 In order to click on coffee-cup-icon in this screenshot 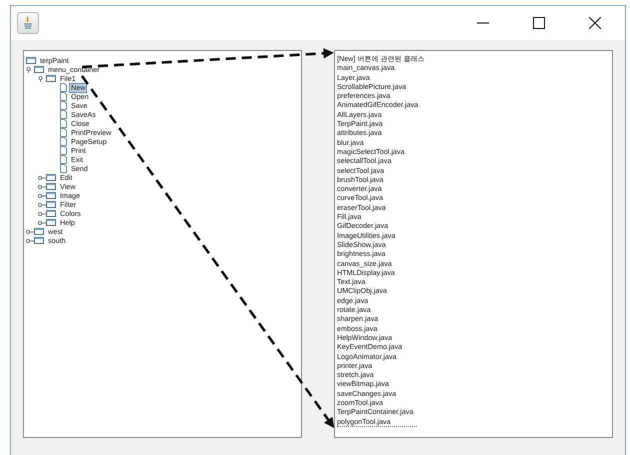, I will do `click(28, 23)`.